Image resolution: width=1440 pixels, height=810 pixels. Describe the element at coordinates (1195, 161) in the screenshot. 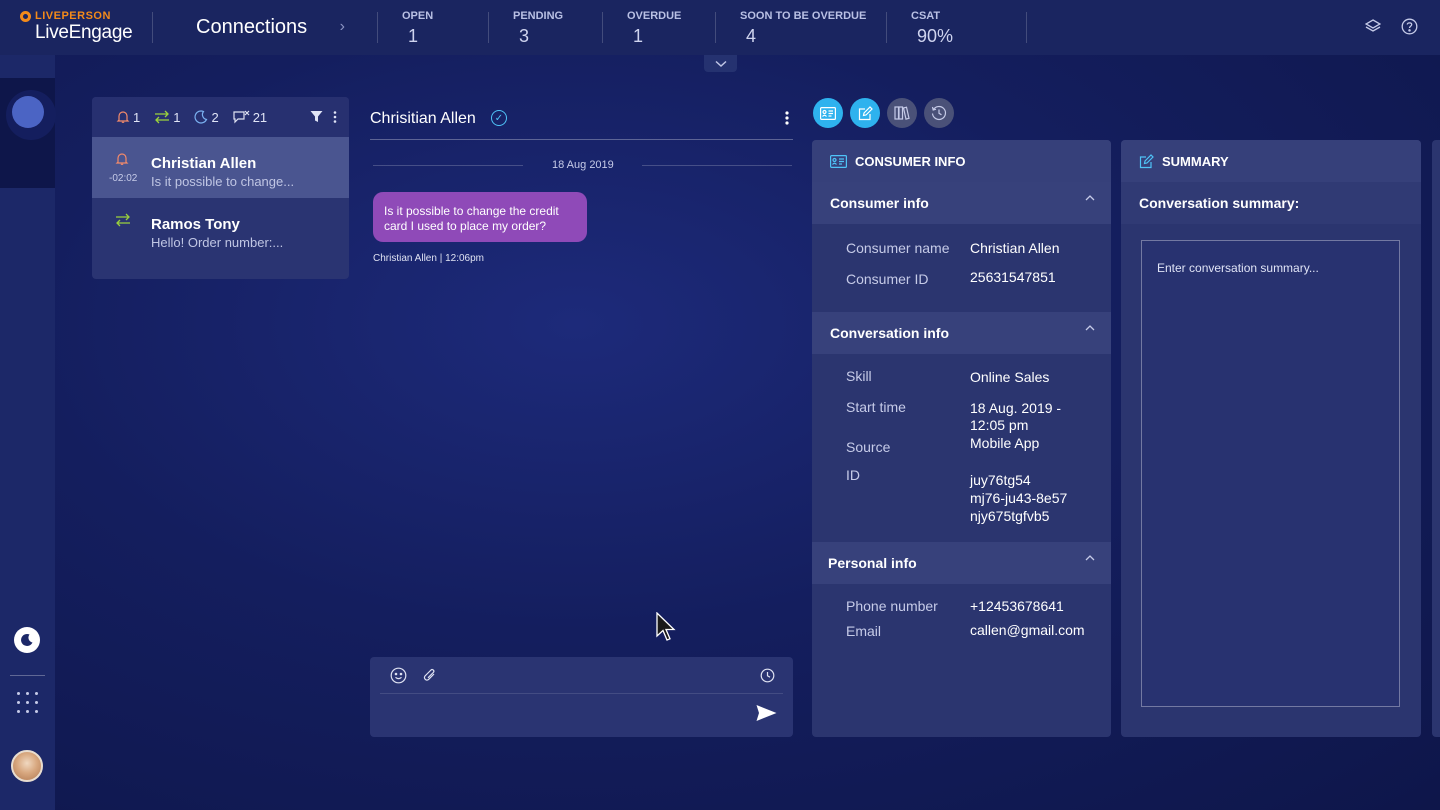

I see `panel-title: SUMMARY` at that location.